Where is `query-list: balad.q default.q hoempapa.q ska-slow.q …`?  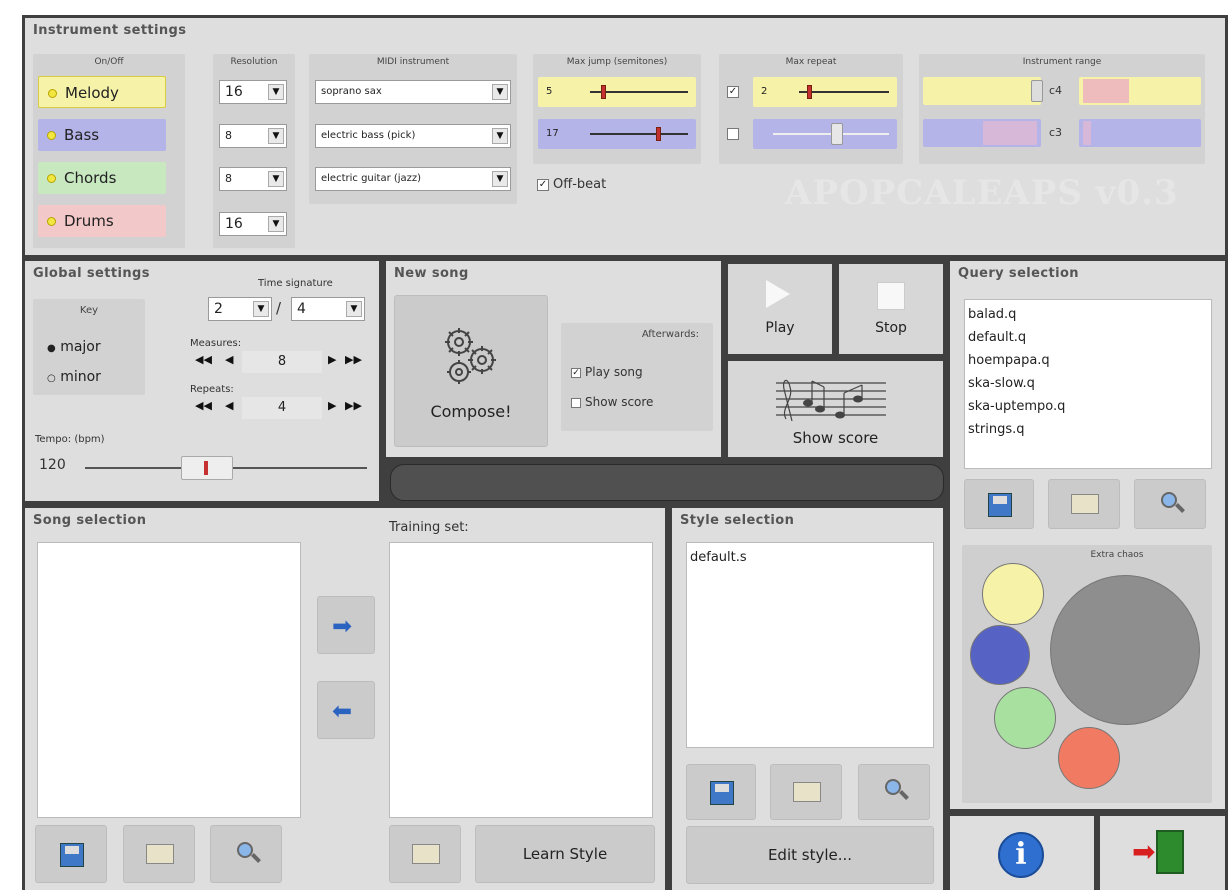
query-list: balad.q default.q hoempapa.q ska-slow.q … is located at coordinates (1088, 384).